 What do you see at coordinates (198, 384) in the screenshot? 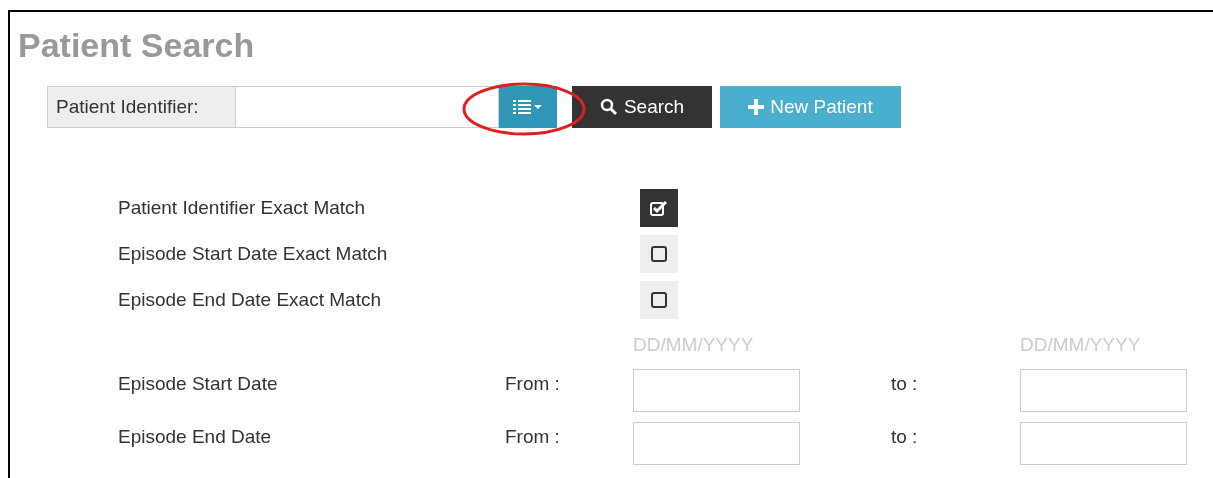
I see `date-filter-label: Episode Start Date` at bounding box center [198, 384].